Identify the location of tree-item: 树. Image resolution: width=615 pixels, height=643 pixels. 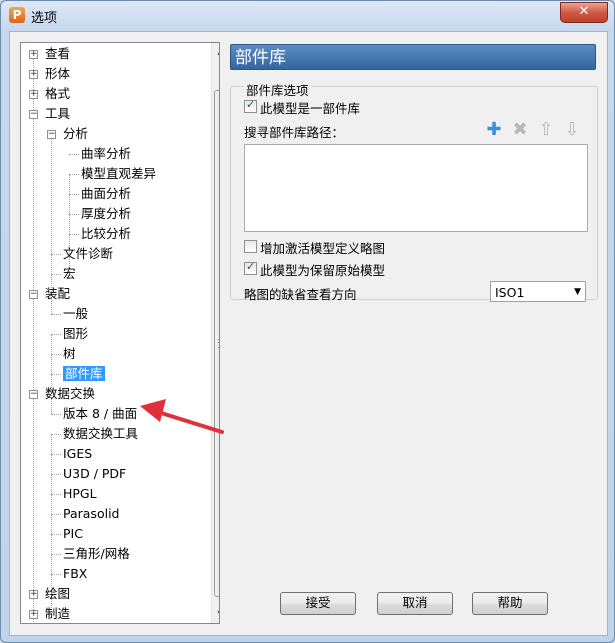
(69, 354).